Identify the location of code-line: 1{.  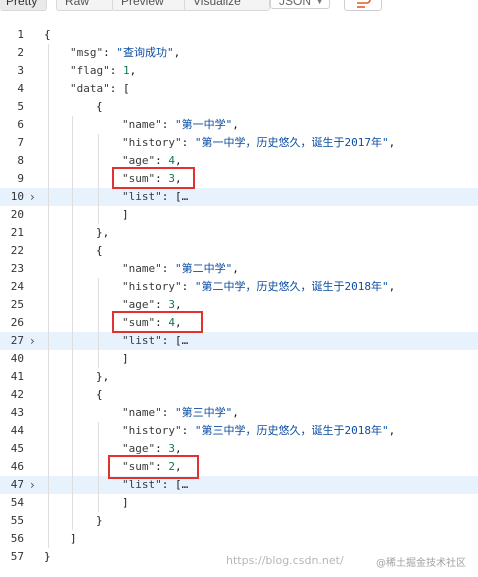
(239, 35).